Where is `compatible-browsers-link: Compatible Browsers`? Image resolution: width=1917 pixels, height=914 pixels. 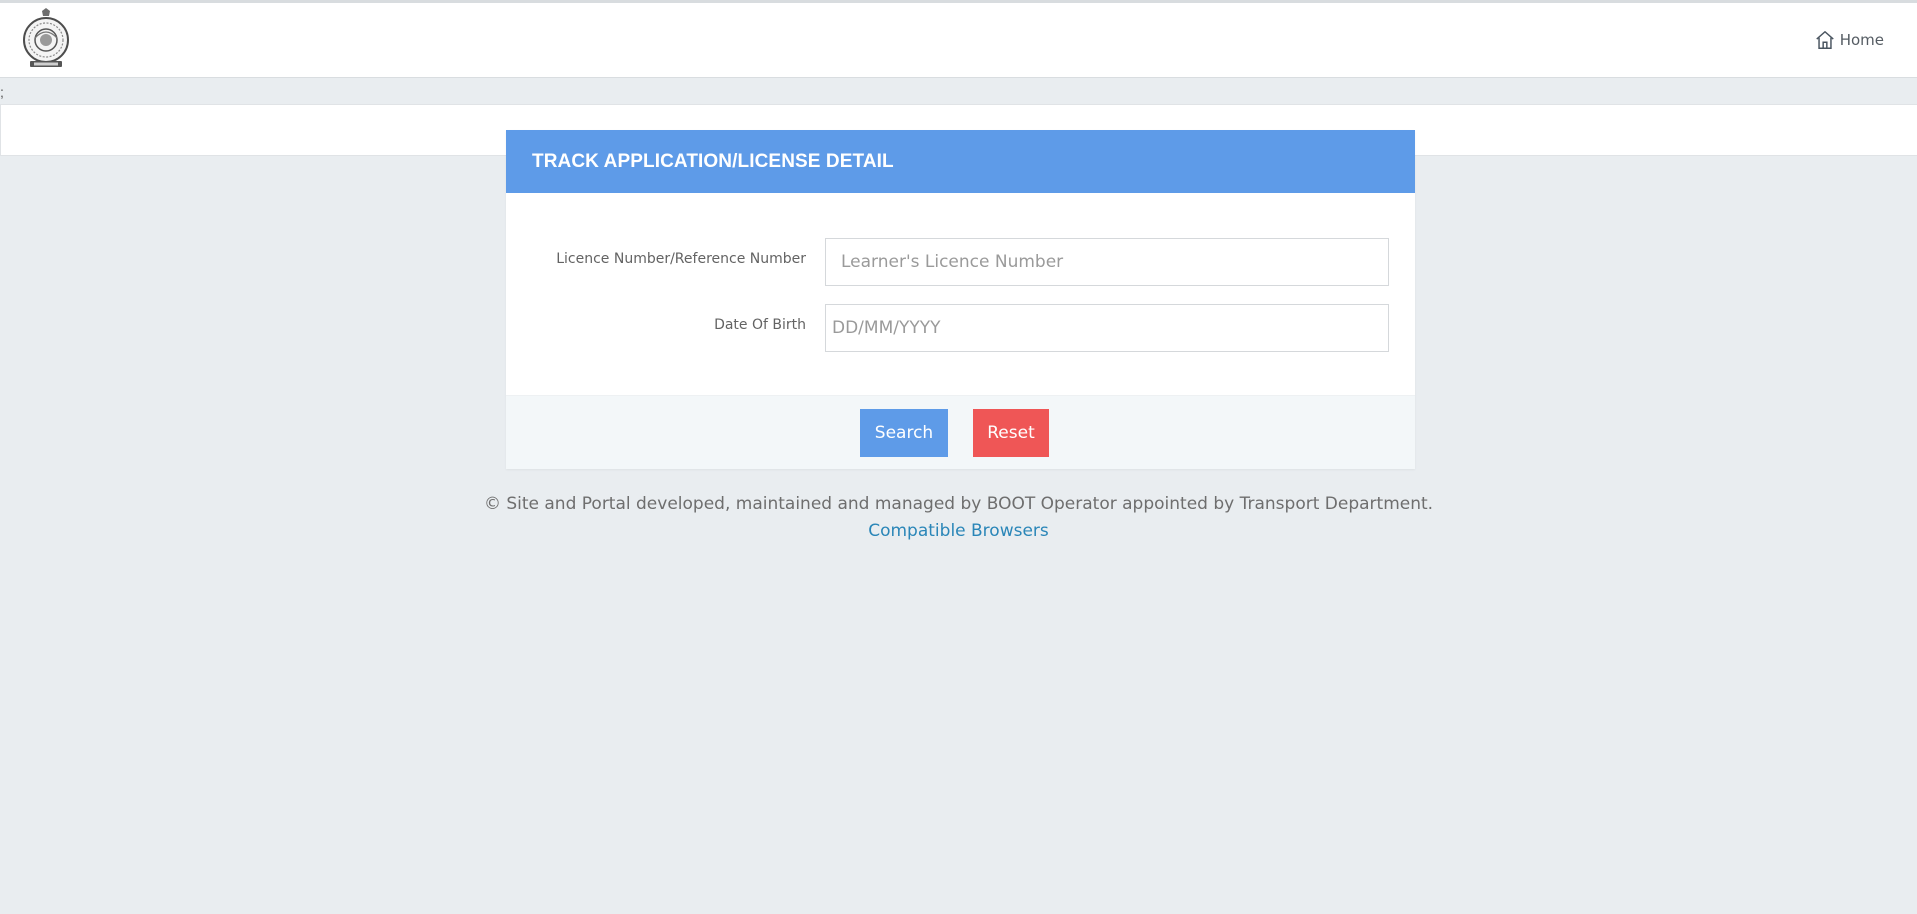
compatible-browsers-link: Compatible Browsers is located at coordinates (958, 531).